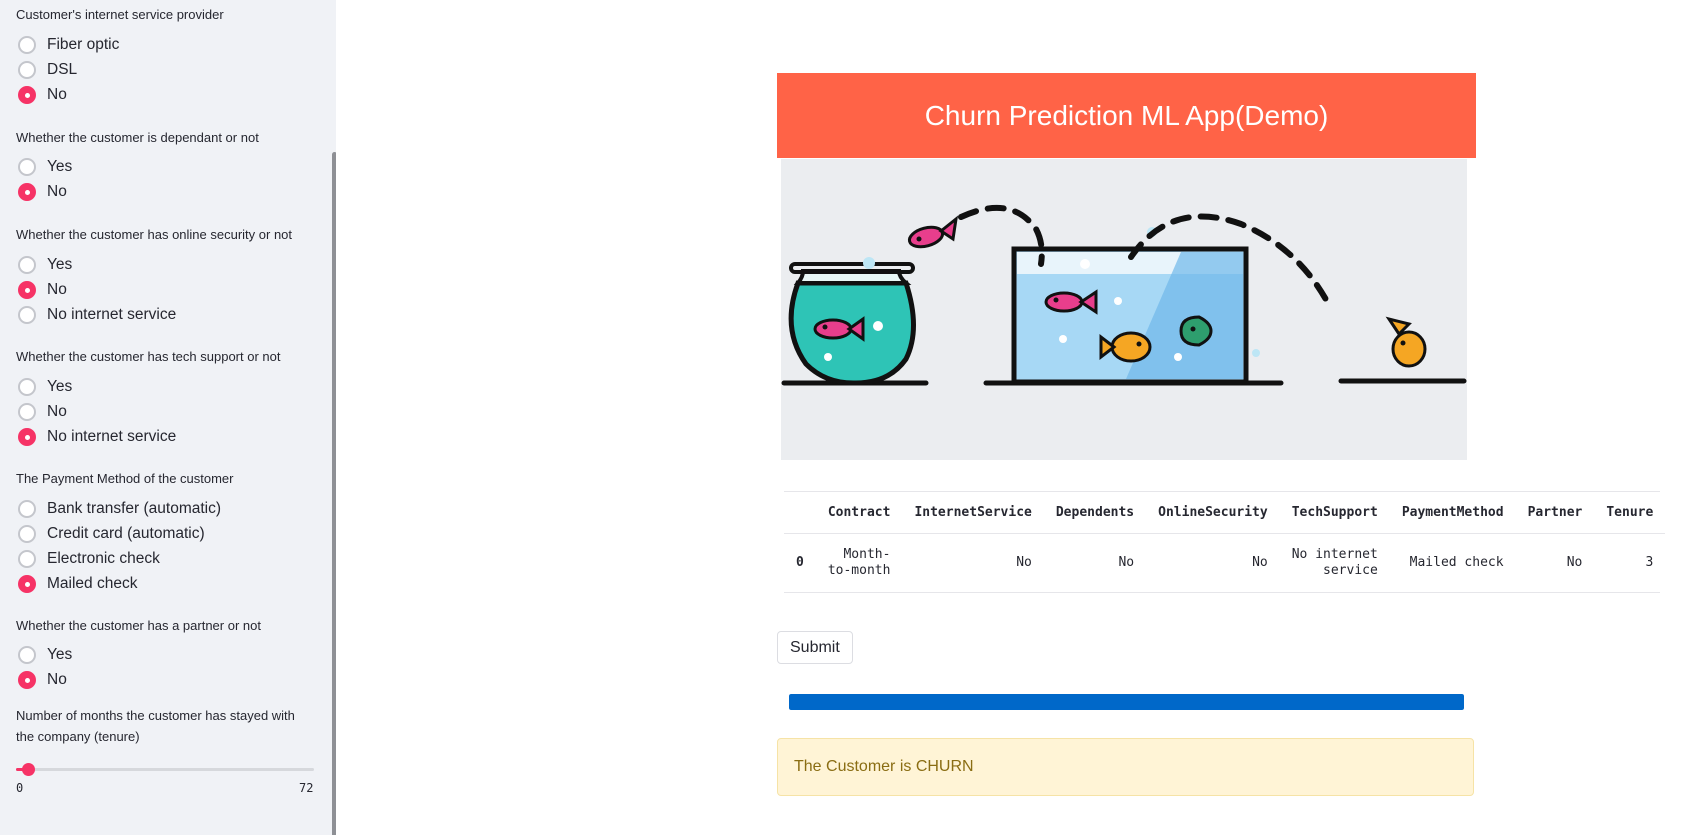 Image resolution: width=1700 pixels, height=835 pixels. Describe the element at coordinates (126, 533) in the screenshot. I see `radio-label: Credit card (automatic)` at that location.